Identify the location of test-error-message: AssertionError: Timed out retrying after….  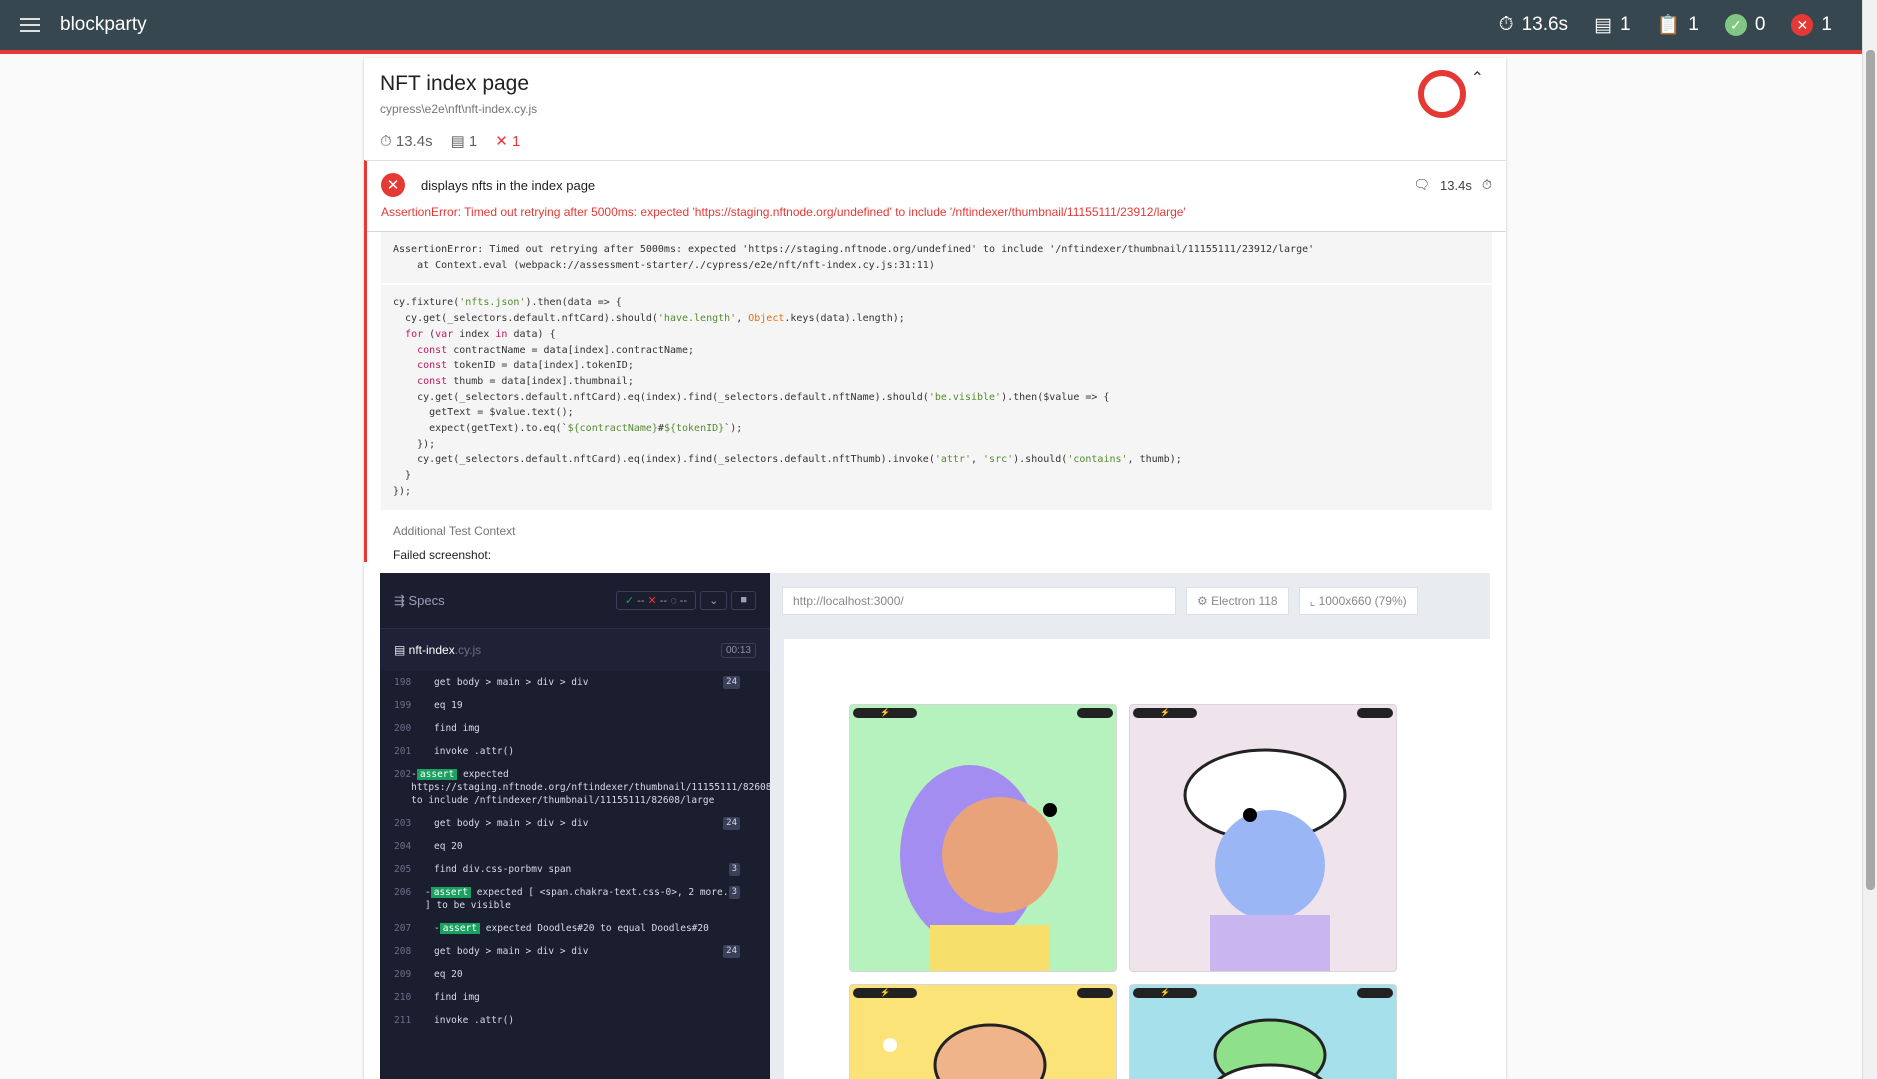
(936, 217).